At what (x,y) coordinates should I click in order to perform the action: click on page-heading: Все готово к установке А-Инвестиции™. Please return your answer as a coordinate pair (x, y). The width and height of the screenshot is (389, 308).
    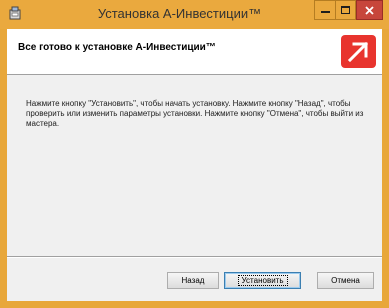
    Looking at the image, I should click on (117, 47).